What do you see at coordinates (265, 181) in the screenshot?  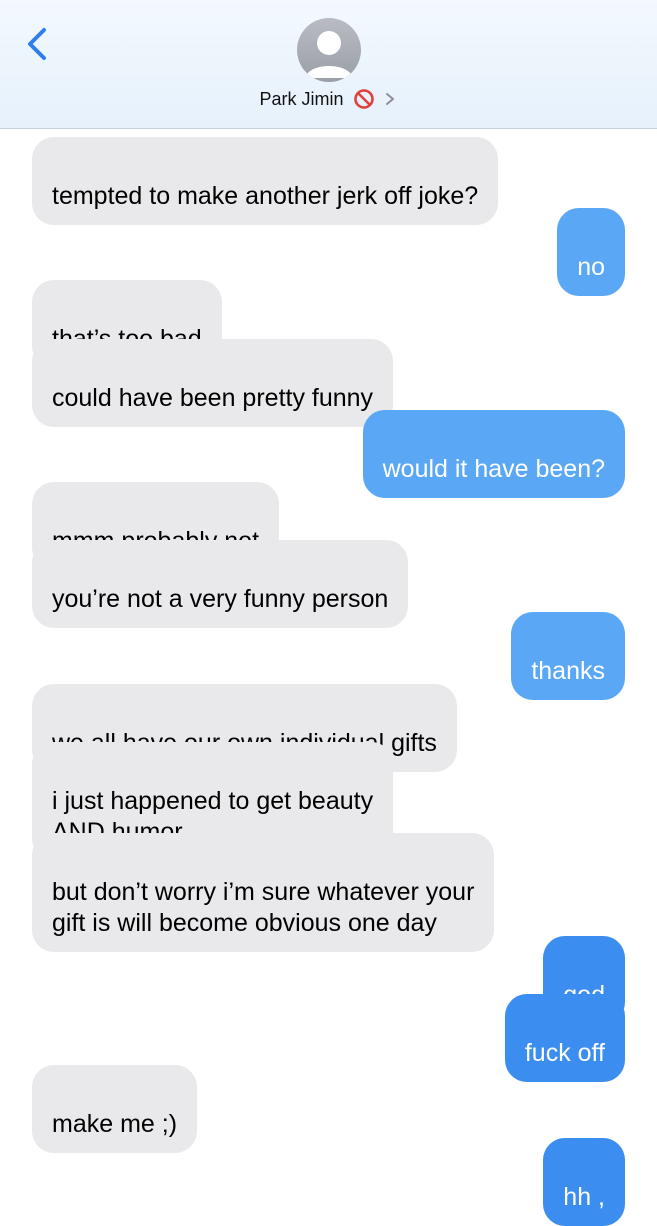 I see `incoming-message-bubble: tempted to make another jerk off joke?` at bounding box center [265, 181].